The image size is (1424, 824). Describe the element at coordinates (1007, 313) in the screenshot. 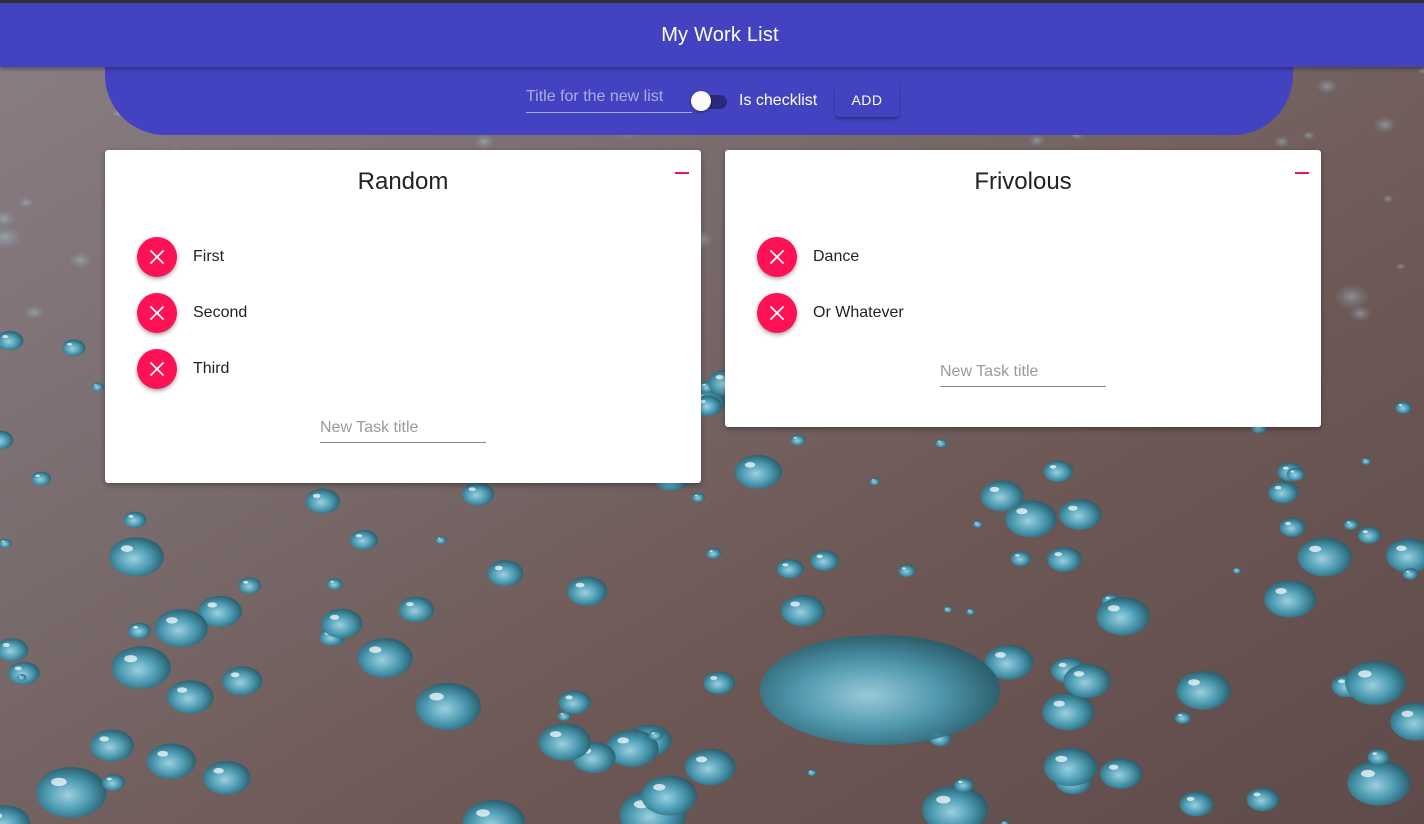

I see `task-item: Or Whatever` at that location.